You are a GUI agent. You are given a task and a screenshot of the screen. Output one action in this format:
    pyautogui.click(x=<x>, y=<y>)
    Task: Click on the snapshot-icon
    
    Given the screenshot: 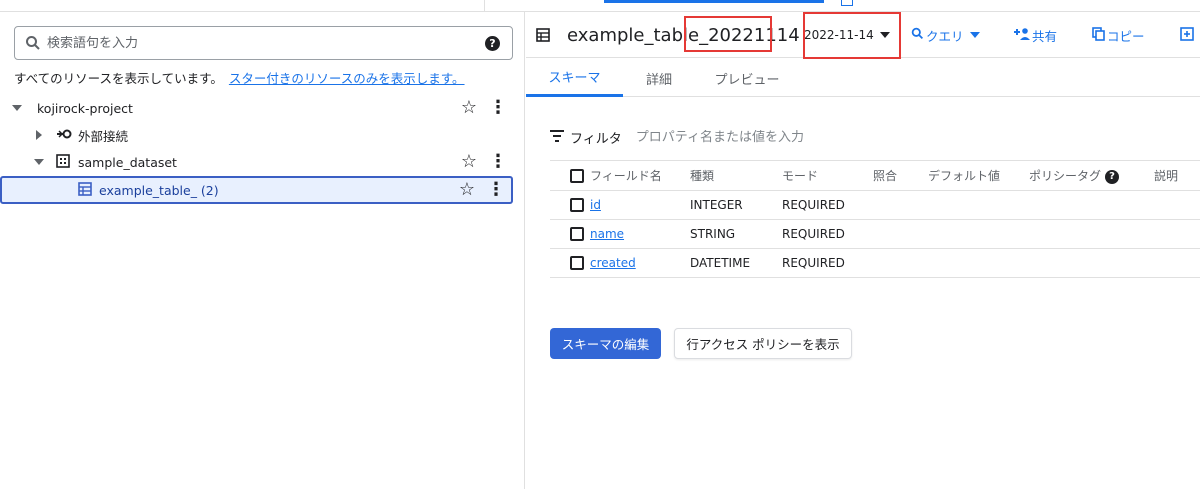 What is the action you would take?
    pyautogui.click(x=1187, y=35)
    